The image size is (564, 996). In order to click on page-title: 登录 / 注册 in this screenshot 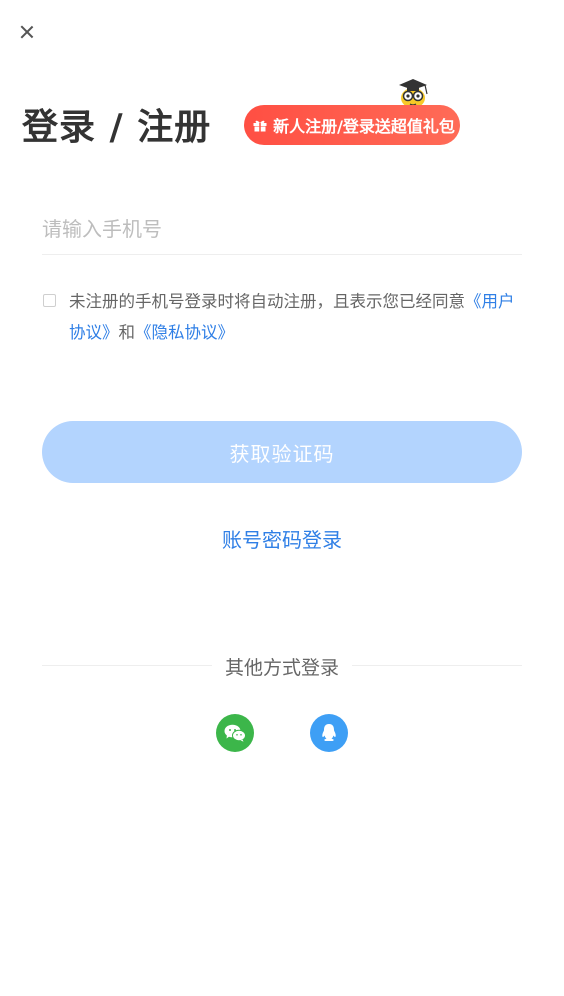, I will do `click(117, 127)`.